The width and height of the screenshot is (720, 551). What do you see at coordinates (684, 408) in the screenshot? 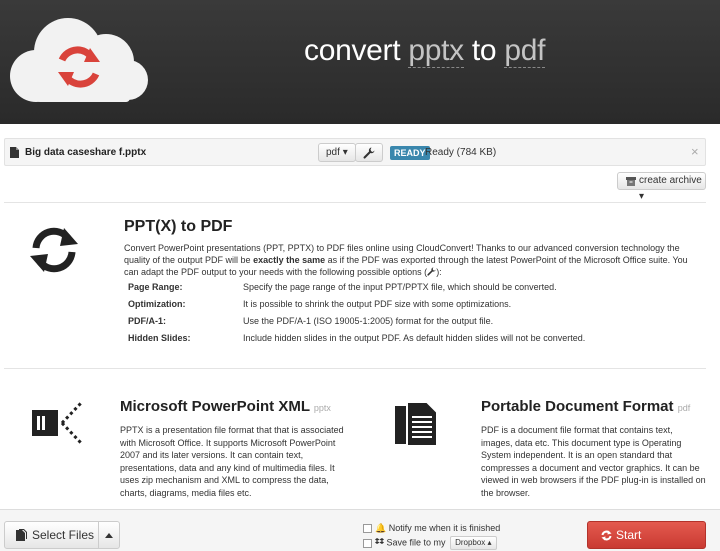
I see `target-format-ext: pdf` at bounding box center [684, 408].